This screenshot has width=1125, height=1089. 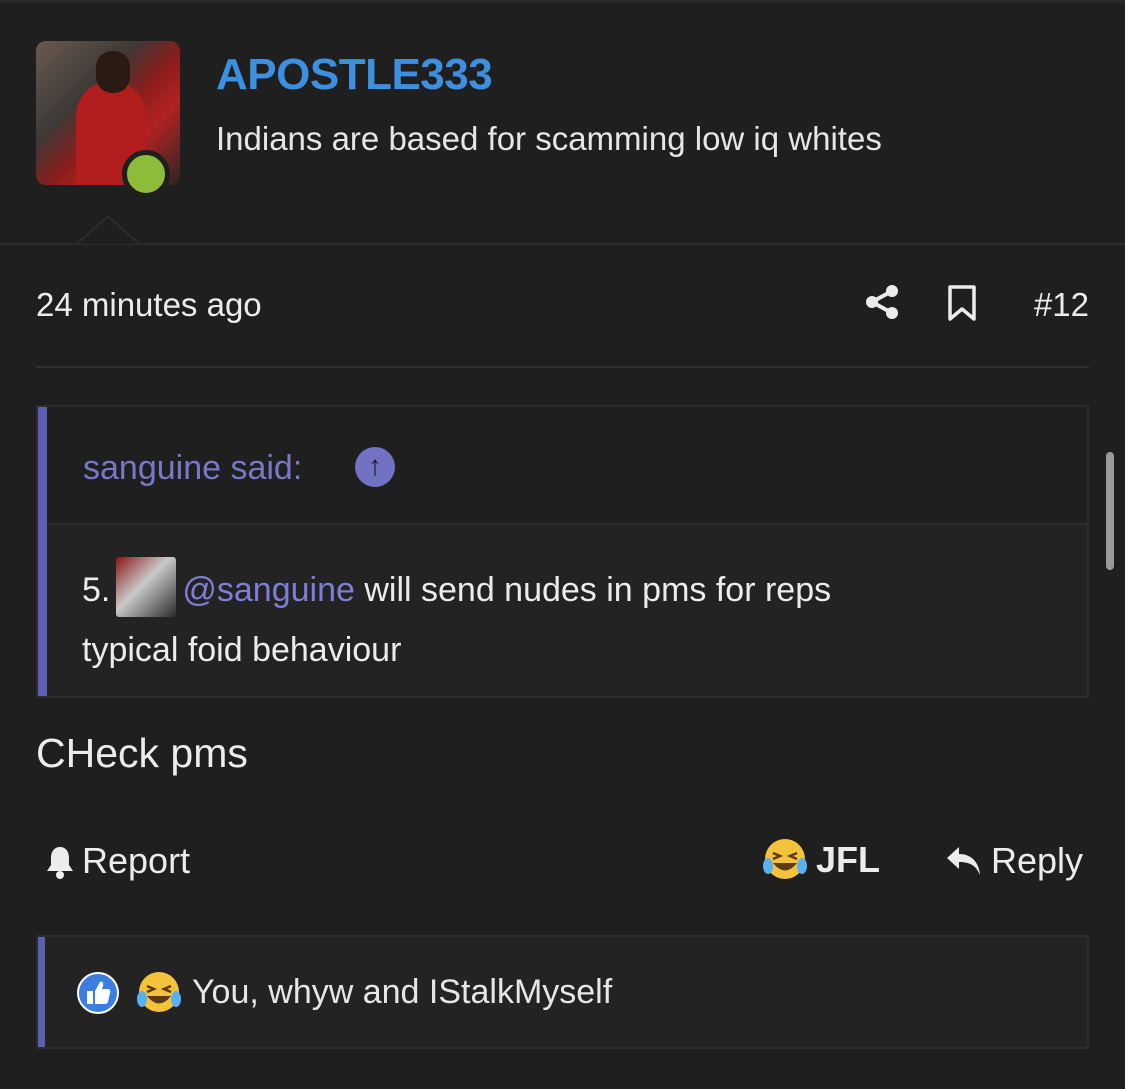 What do you see at coordinates (41, 992) in the screenshot?
I see `reactions-accent-bar` at bounding box center [41, 992].